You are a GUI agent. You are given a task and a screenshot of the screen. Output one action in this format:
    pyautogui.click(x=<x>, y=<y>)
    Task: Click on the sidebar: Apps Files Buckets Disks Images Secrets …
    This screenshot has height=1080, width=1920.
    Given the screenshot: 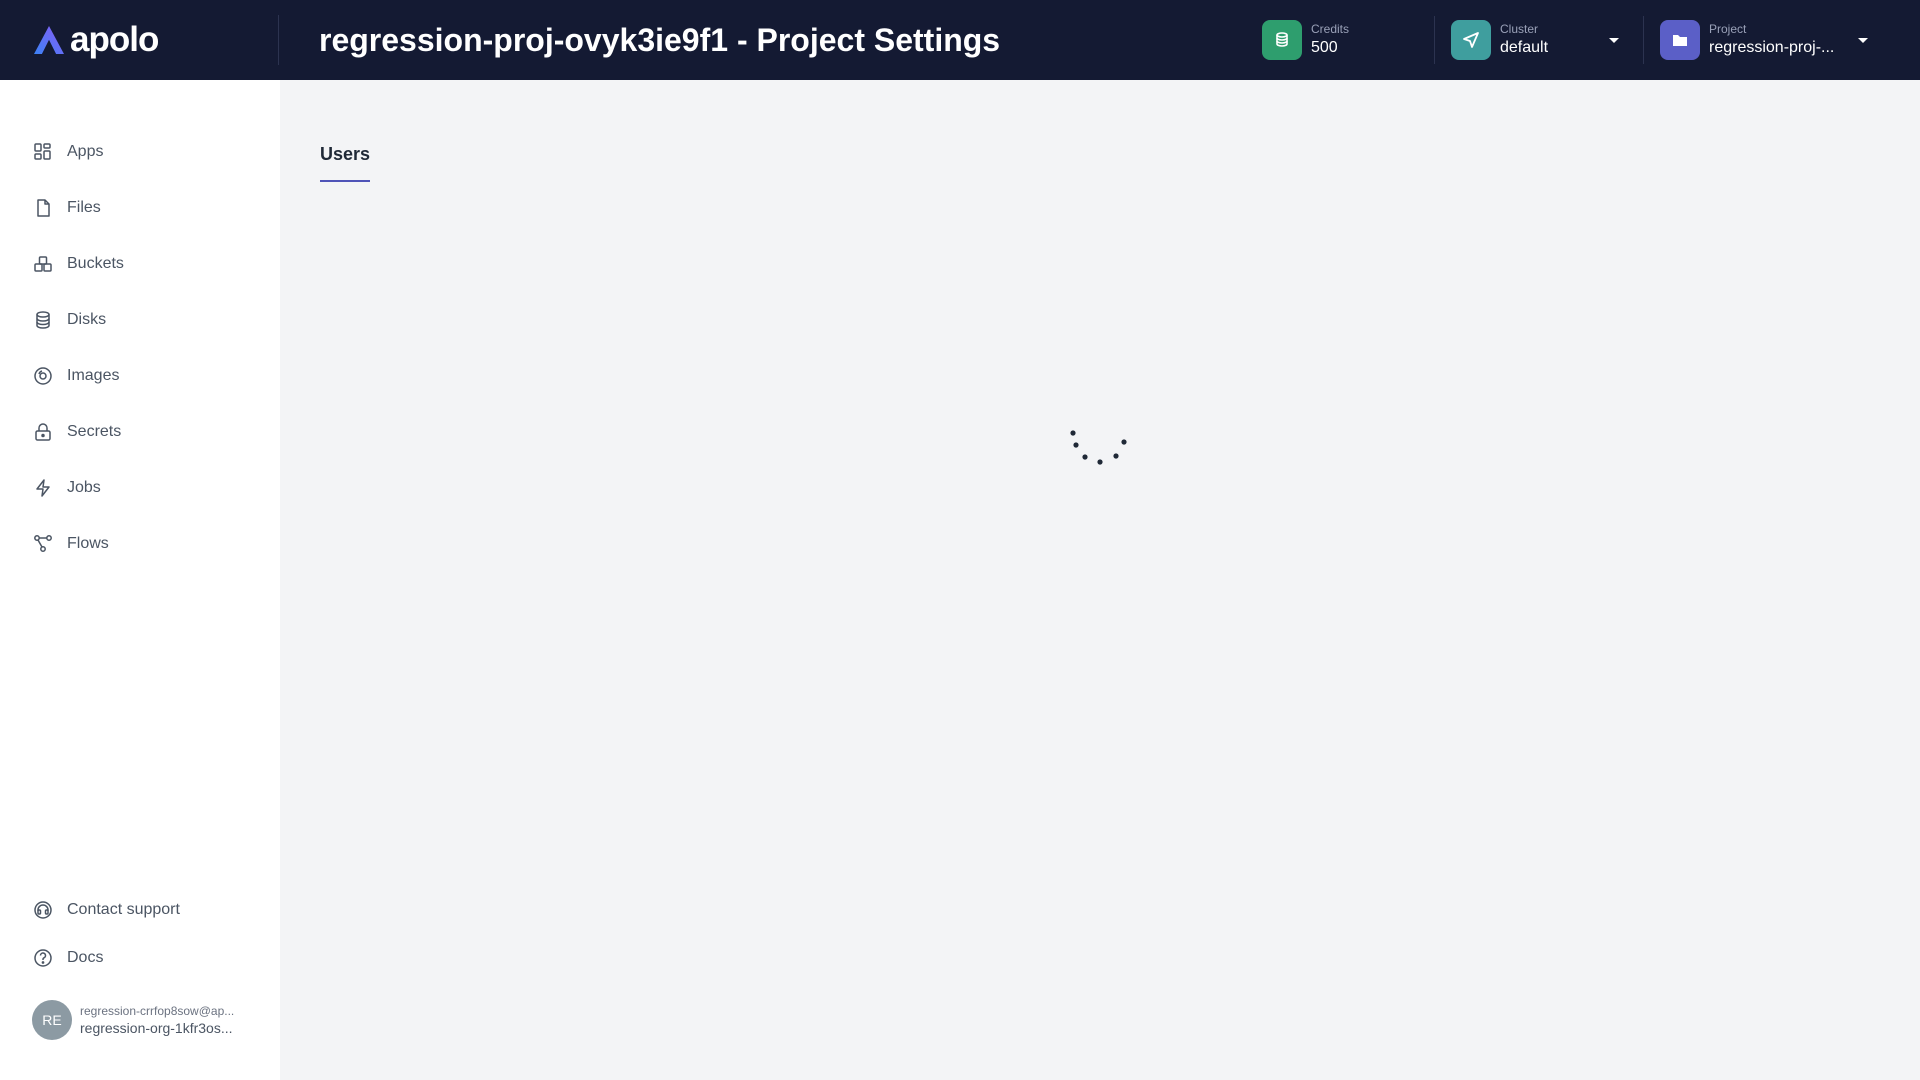 What is the action you would take?
    pyautogui.click(x=140, y=580)
    